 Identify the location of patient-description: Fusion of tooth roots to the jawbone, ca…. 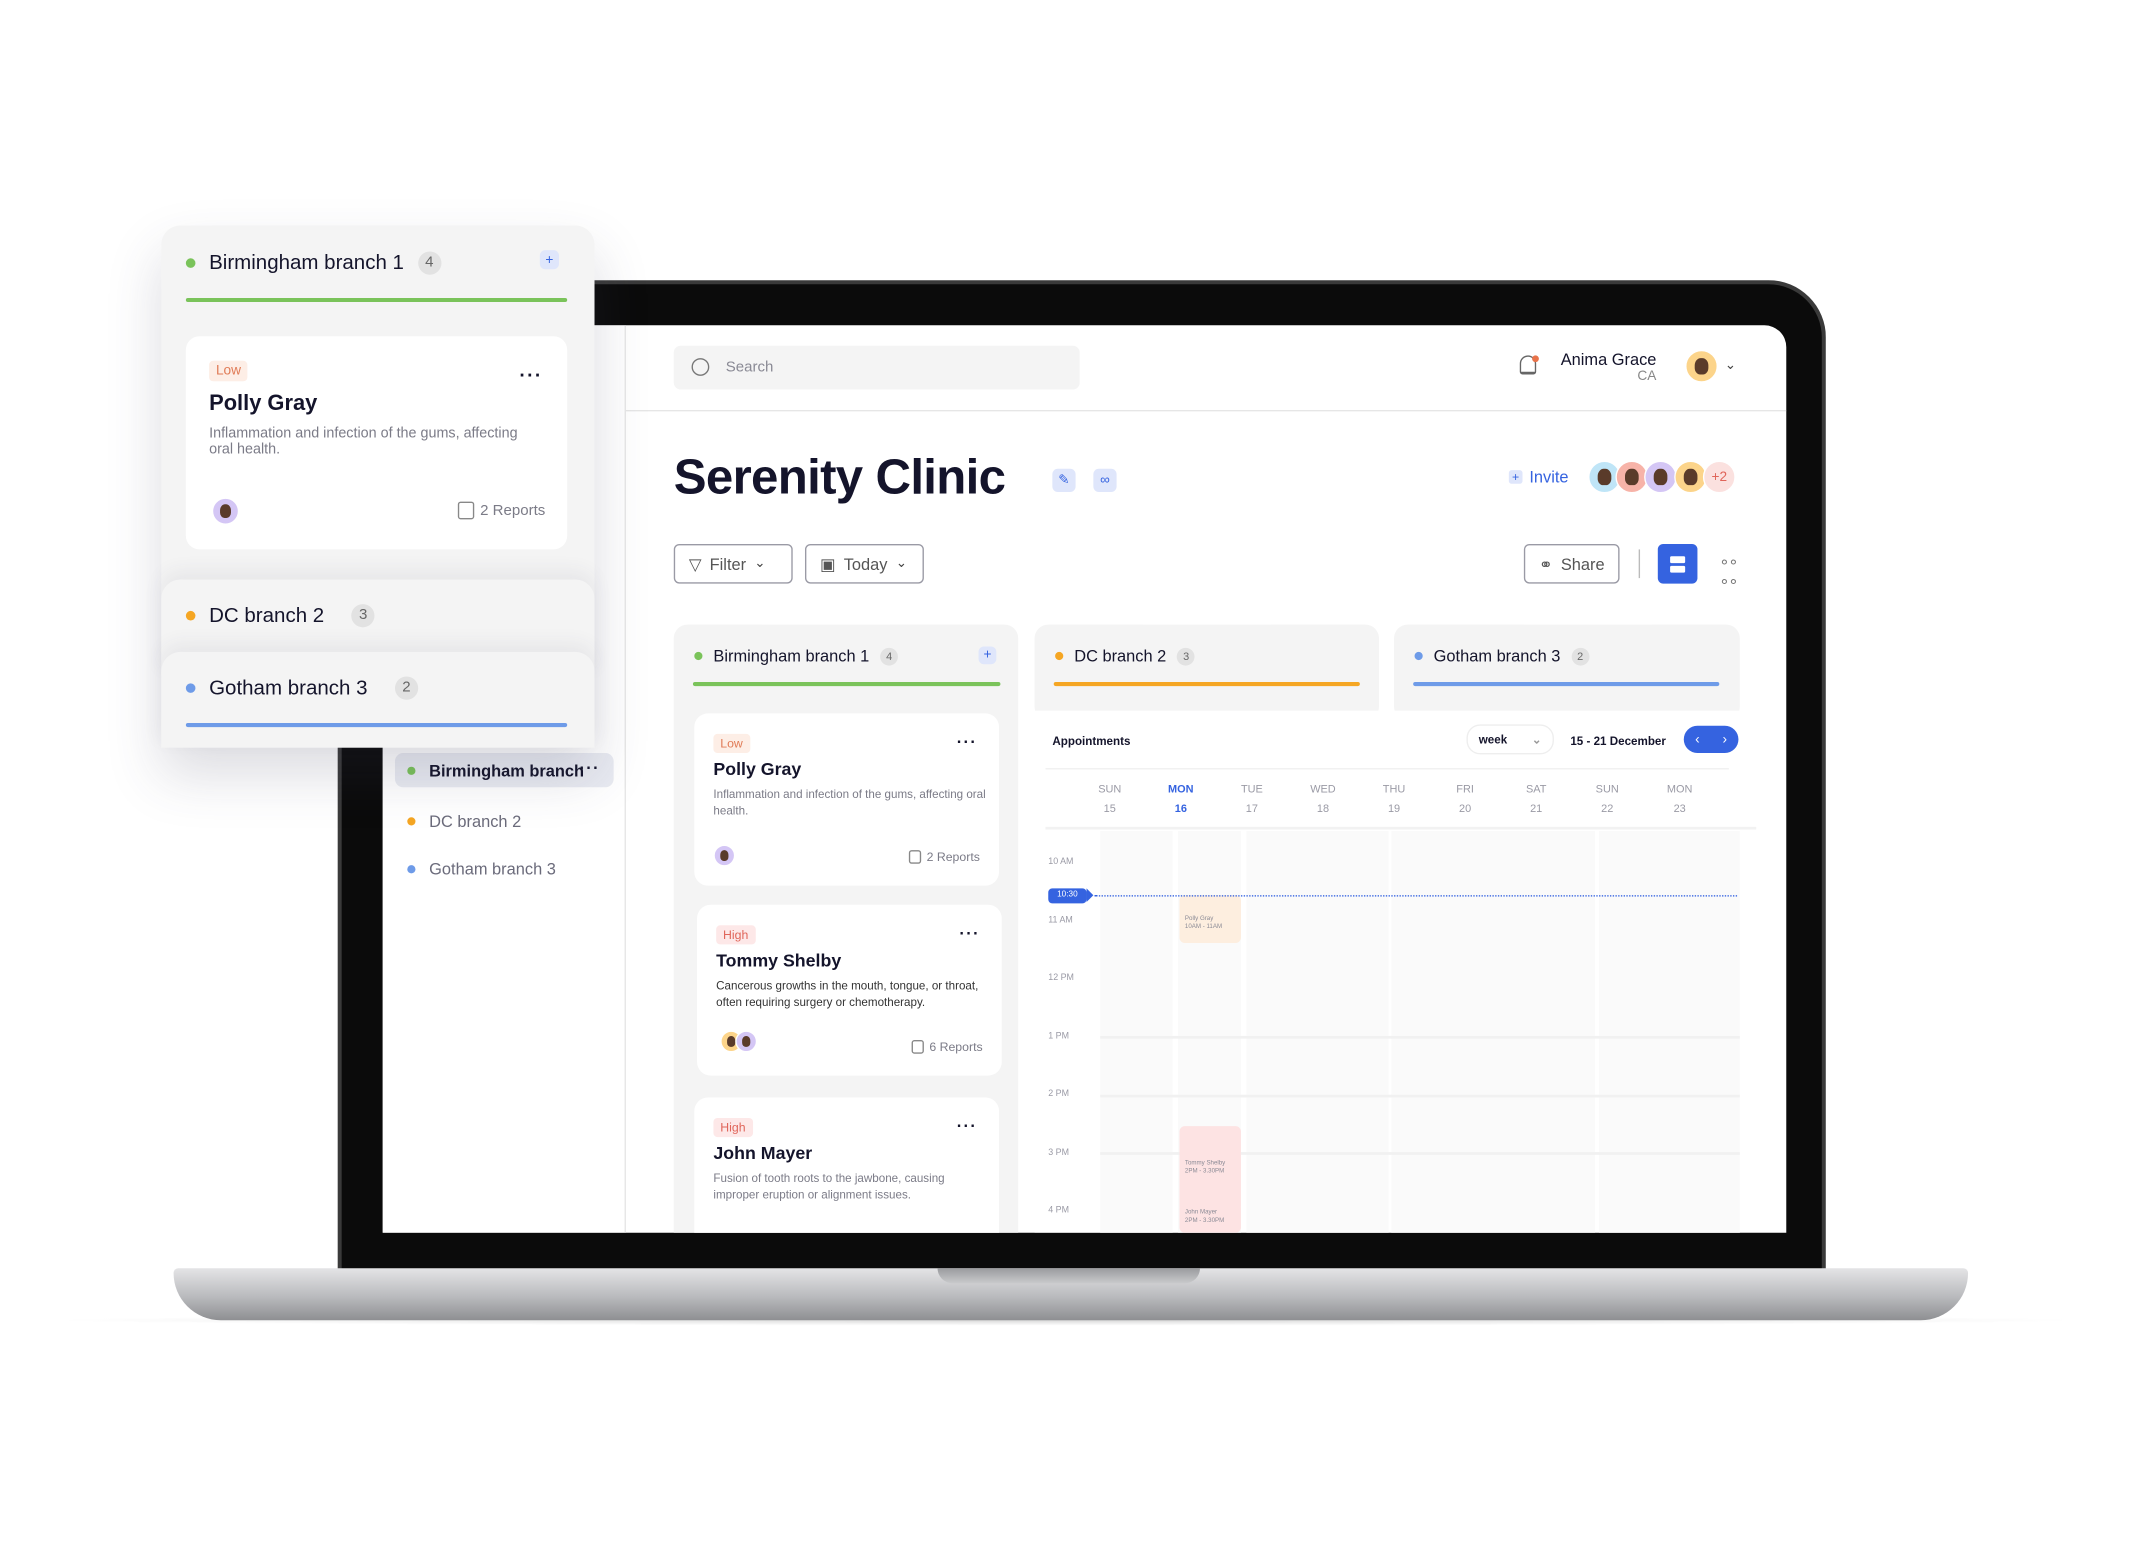
(829, 1186).